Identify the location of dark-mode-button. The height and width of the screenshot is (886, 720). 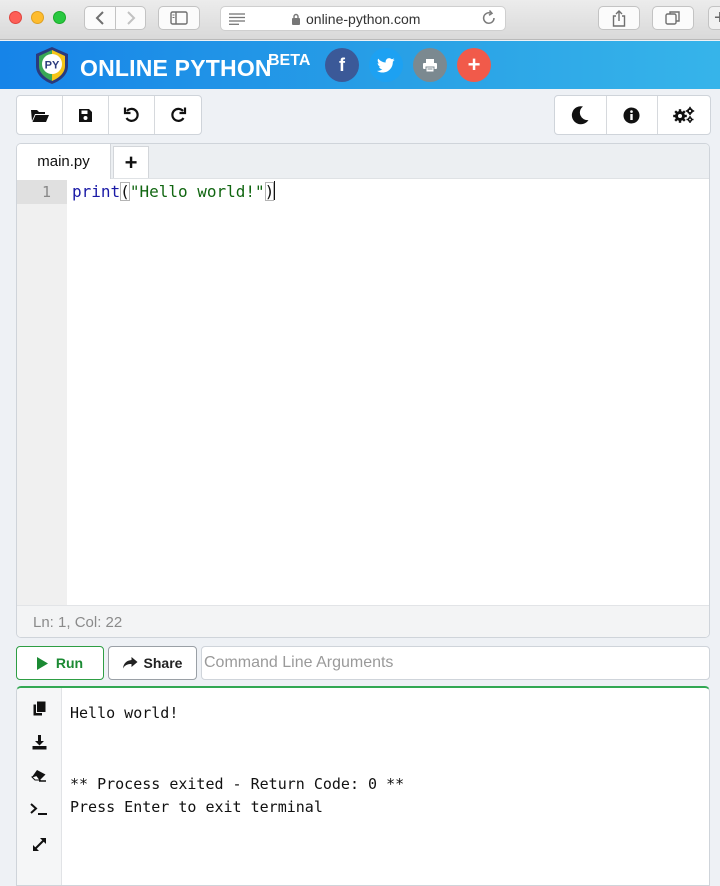
(581, 115).